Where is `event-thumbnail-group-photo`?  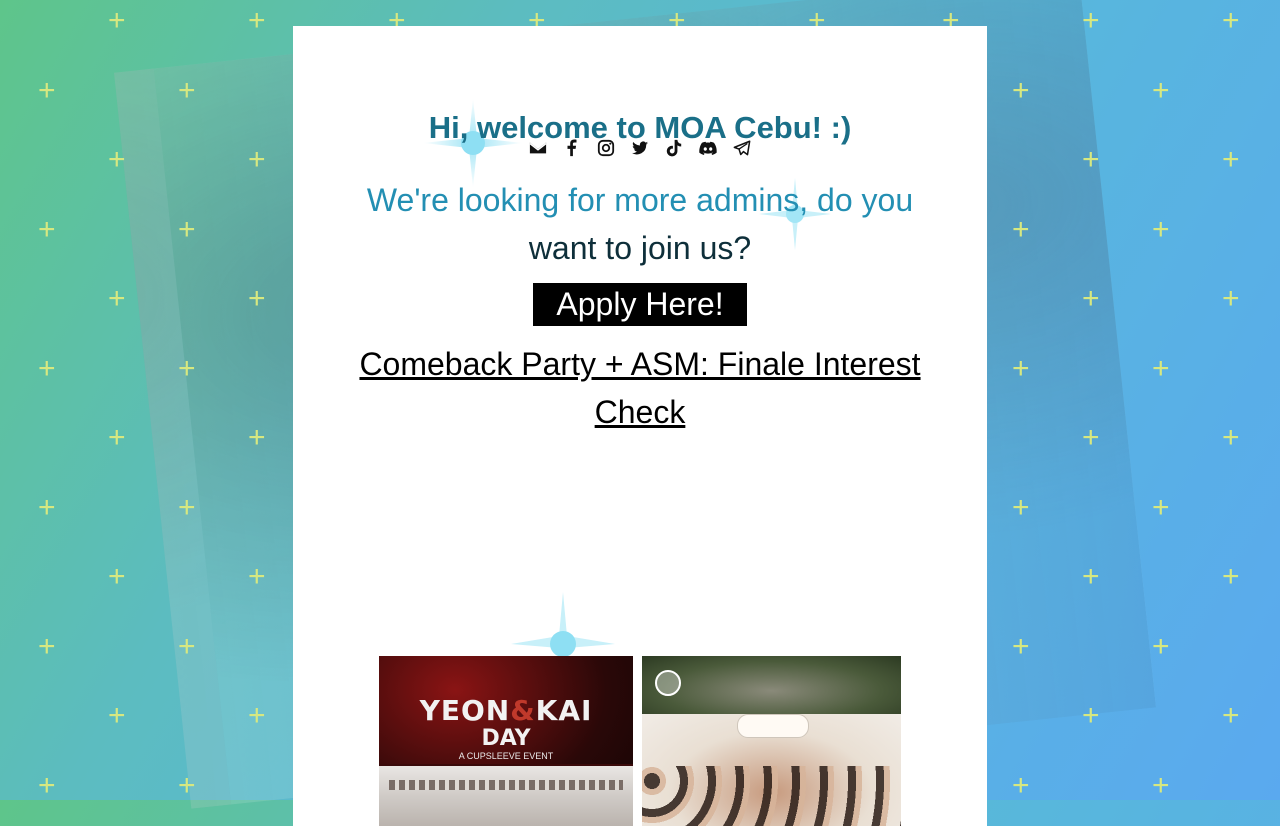 event-thumbnail-group-photo is located at coordinates (771, 741).